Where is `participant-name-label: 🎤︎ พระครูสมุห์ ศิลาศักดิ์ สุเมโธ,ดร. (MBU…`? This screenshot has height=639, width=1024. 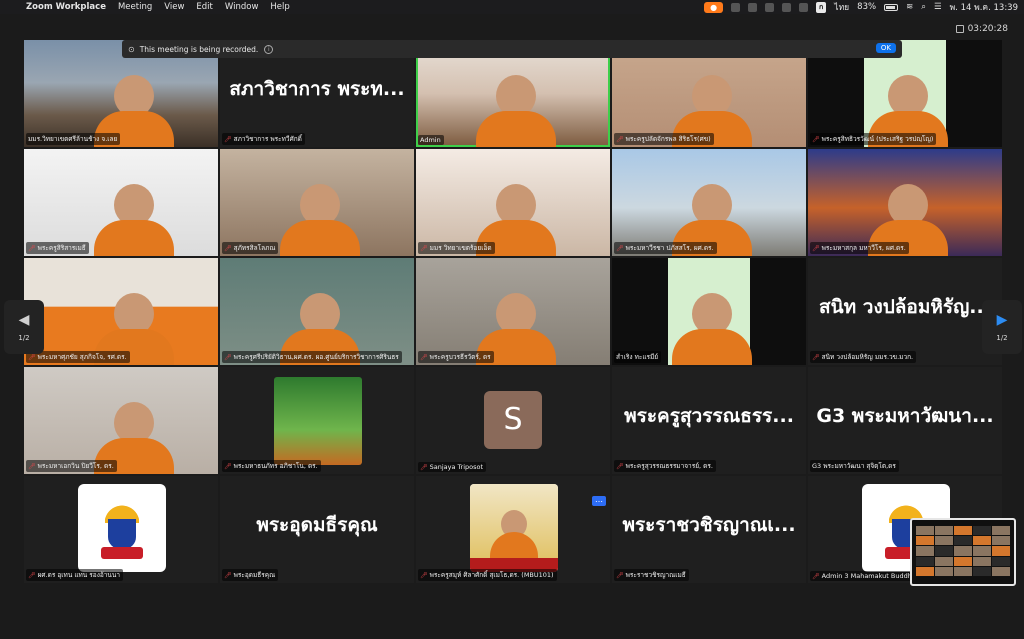
participant-name-label: 🎤︎ พระครูสมุห์ ศิลาศักดิ์ สุเมโธ,ดร. (MBU… is located at coordinates (487, 575).